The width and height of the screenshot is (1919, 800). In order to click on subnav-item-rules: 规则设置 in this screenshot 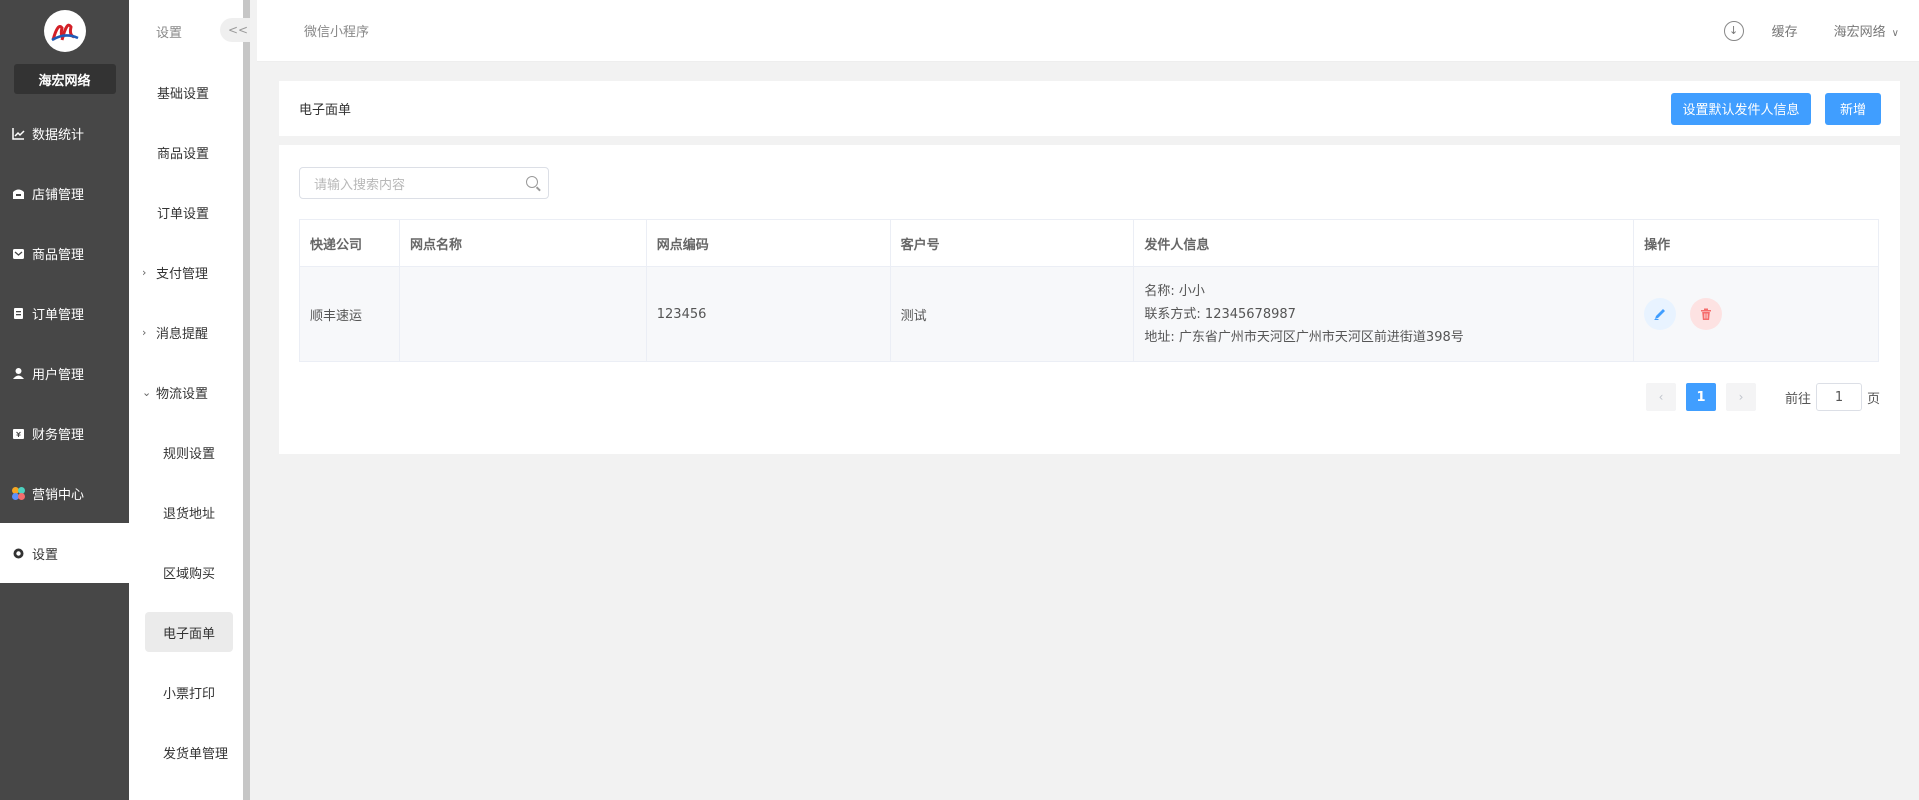, I will do `click(186, 452)`.